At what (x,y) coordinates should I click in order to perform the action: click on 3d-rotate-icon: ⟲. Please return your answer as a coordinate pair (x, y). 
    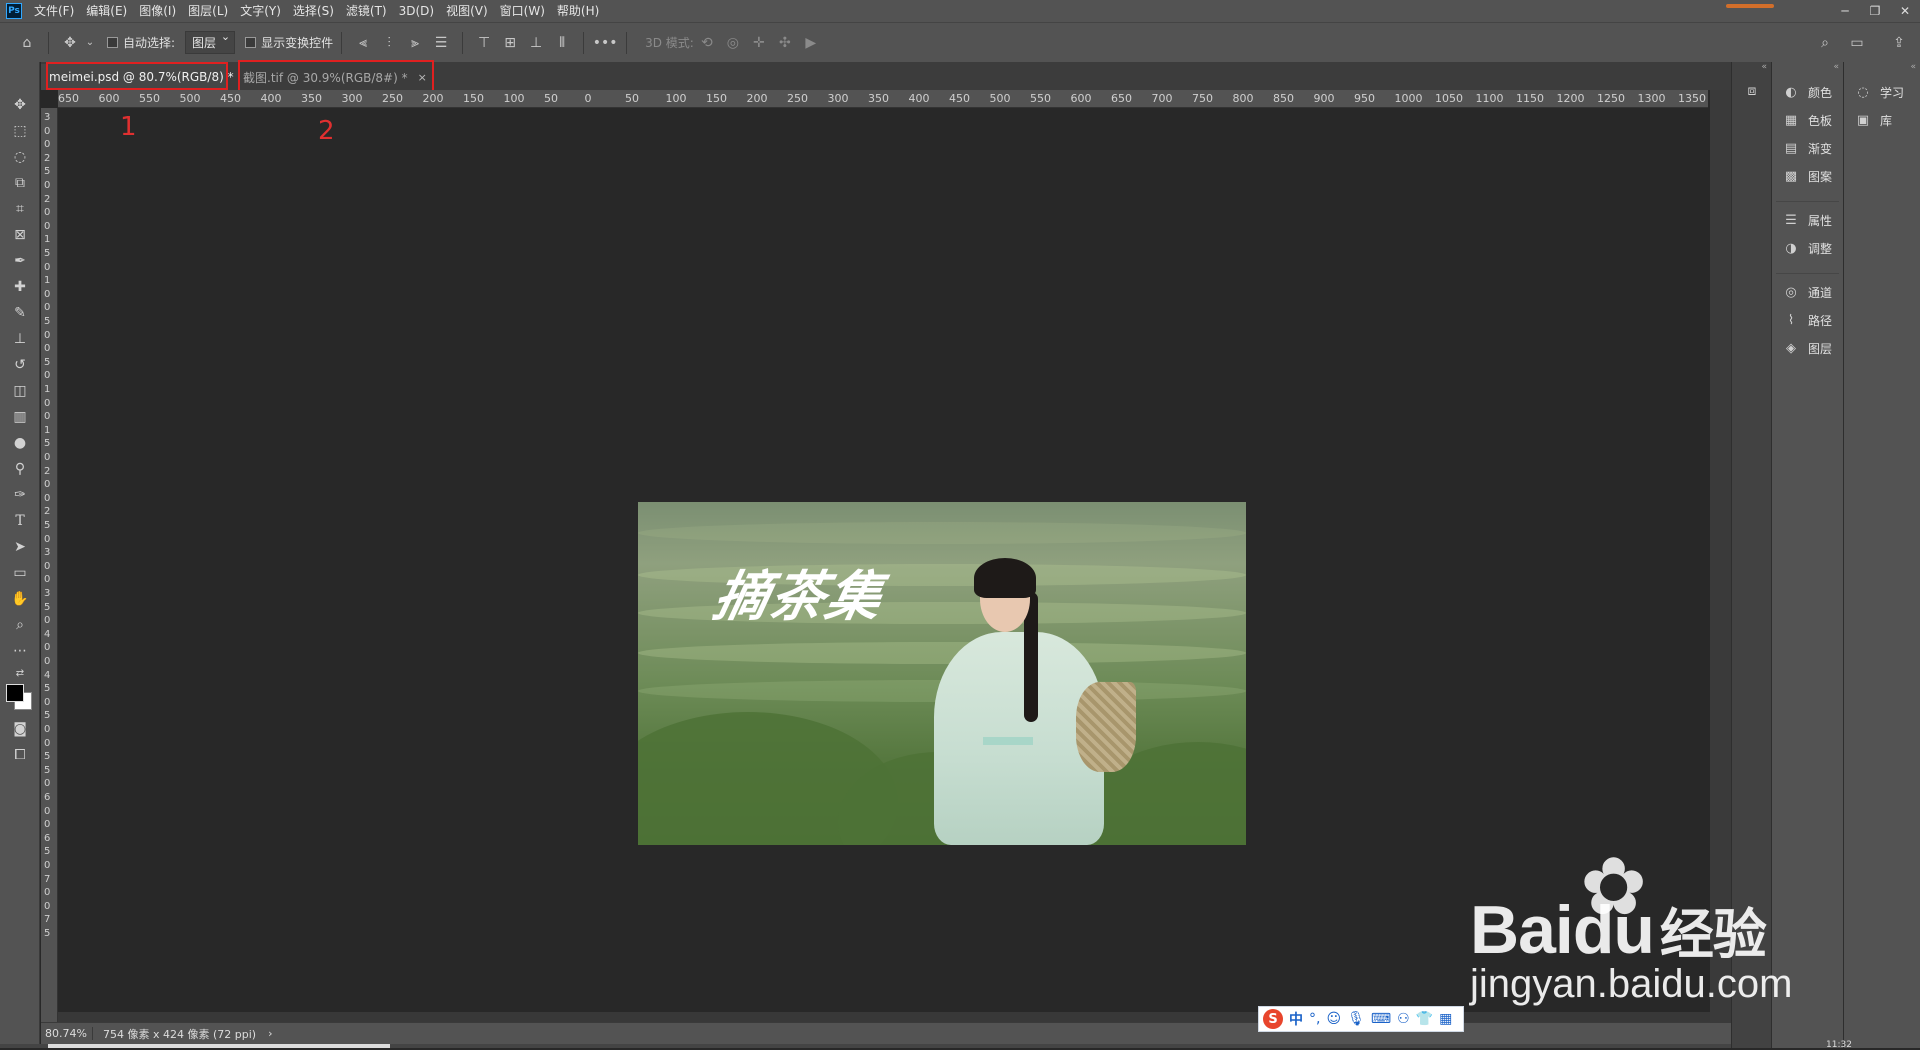
    Looking at the image, I should click on (707, 43).